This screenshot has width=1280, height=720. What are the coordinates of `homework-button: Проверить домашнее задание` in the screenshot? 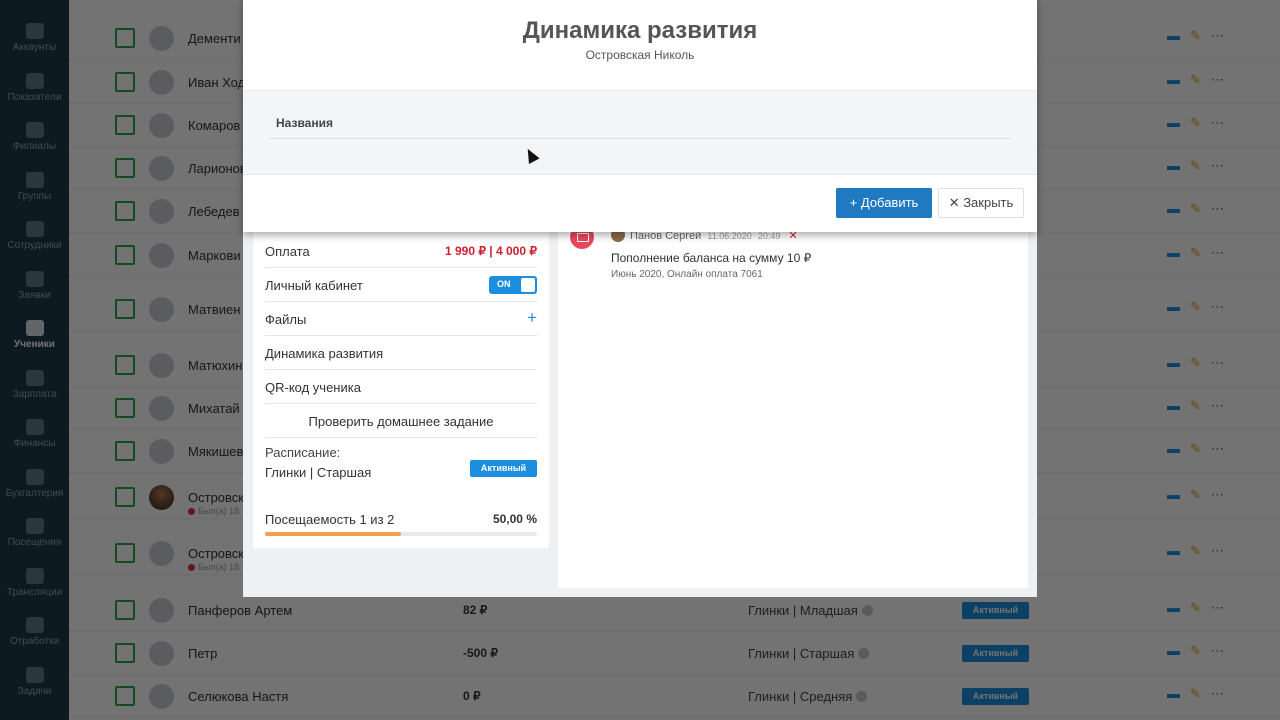 It's located at (401, 421).